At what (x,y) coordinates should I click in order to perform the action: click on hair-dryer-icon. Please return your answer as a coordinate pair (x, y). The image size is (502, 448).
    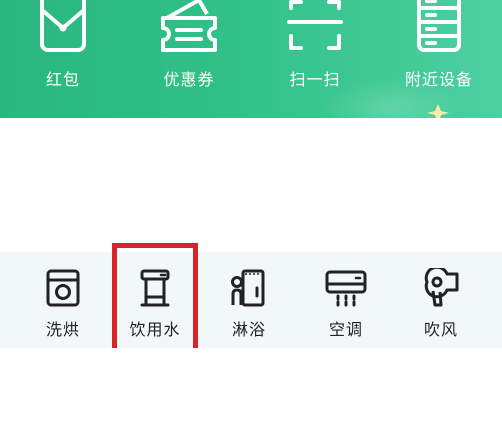
    Looking at the image, I should click on (441, 287).